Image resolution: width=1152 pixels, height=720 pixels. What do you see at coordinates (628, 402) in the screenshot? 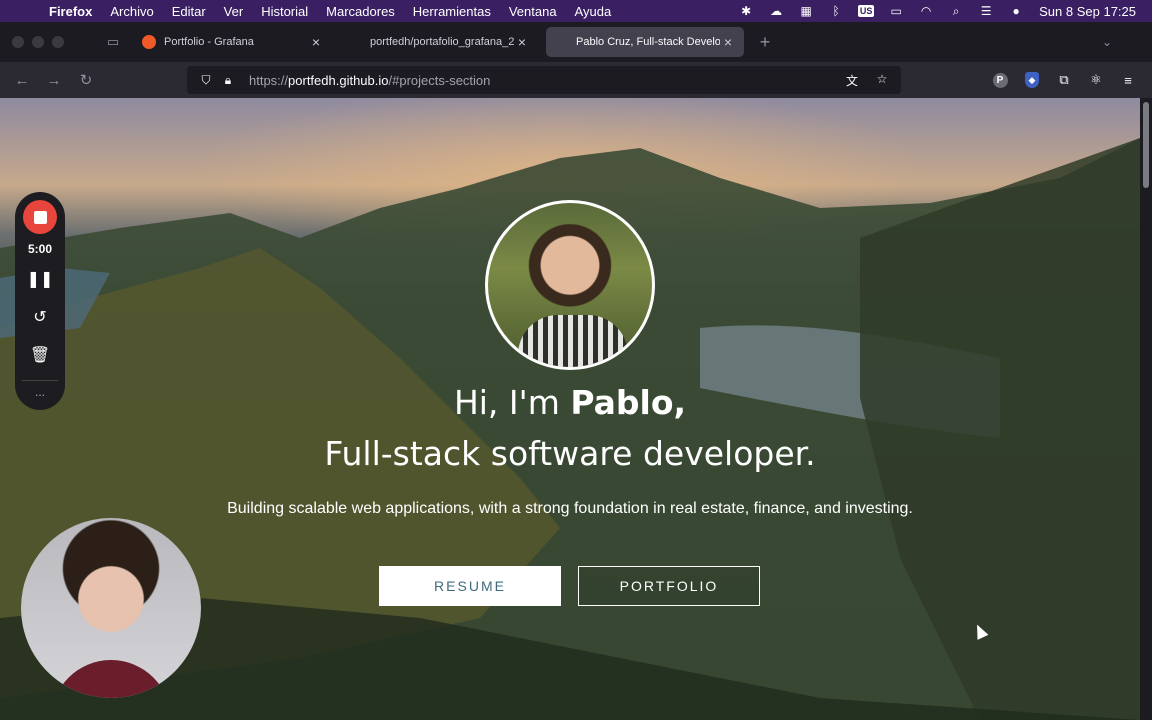
I see `greeting-name: Pablo,` at bounding box center [628, 402].